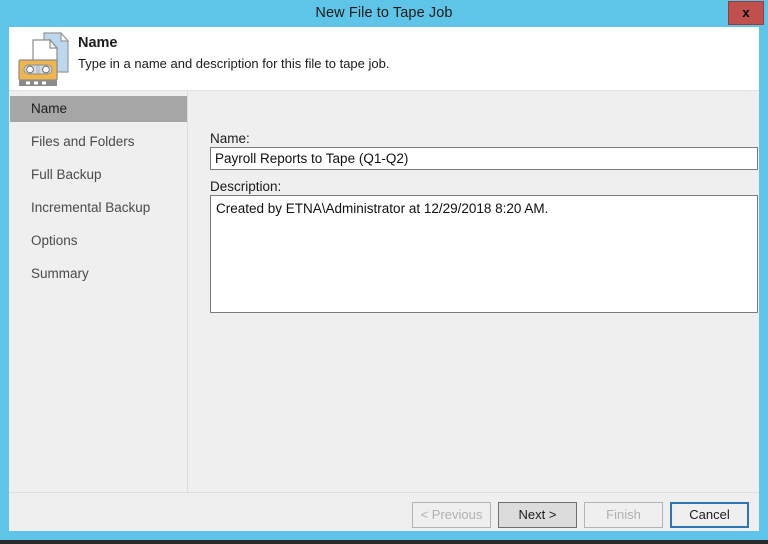  I want to click on title-bar: New File to Tape Job x, so click(384, 13).